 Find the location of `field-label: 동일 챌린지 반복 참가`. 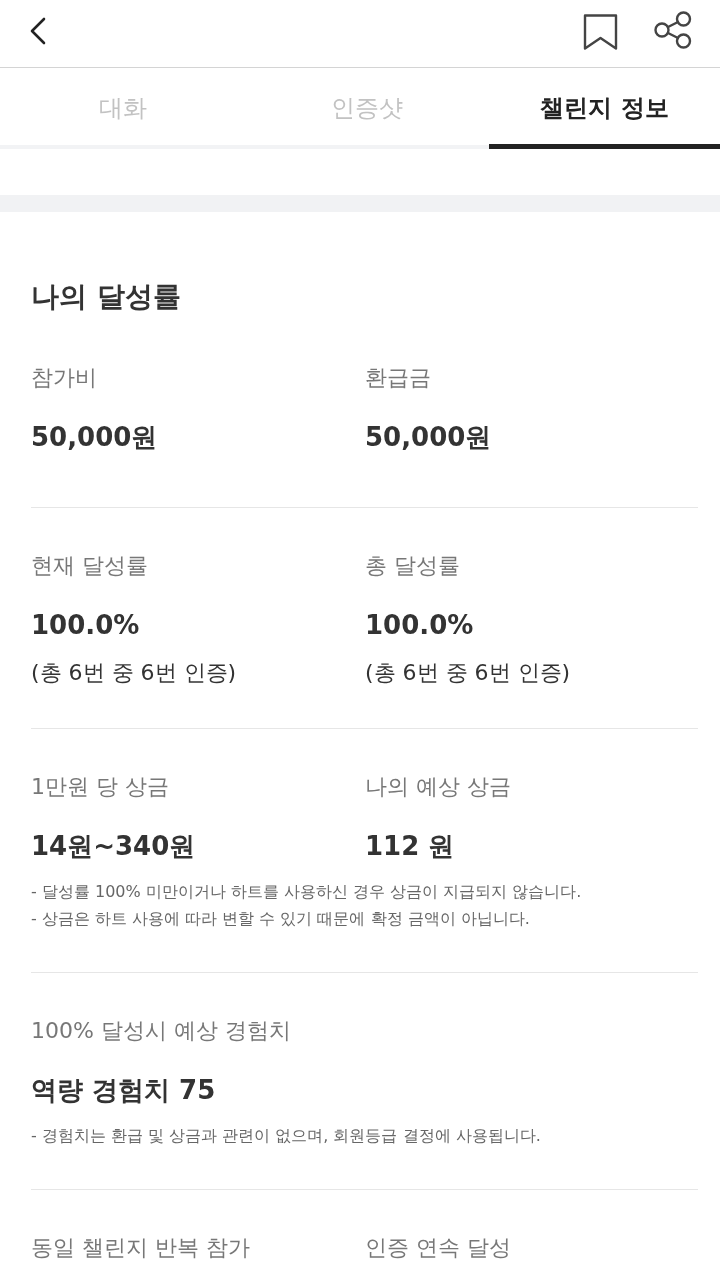

field-label: 동일 챌린지 반복 참가 is located at coordinates (140, 1248).